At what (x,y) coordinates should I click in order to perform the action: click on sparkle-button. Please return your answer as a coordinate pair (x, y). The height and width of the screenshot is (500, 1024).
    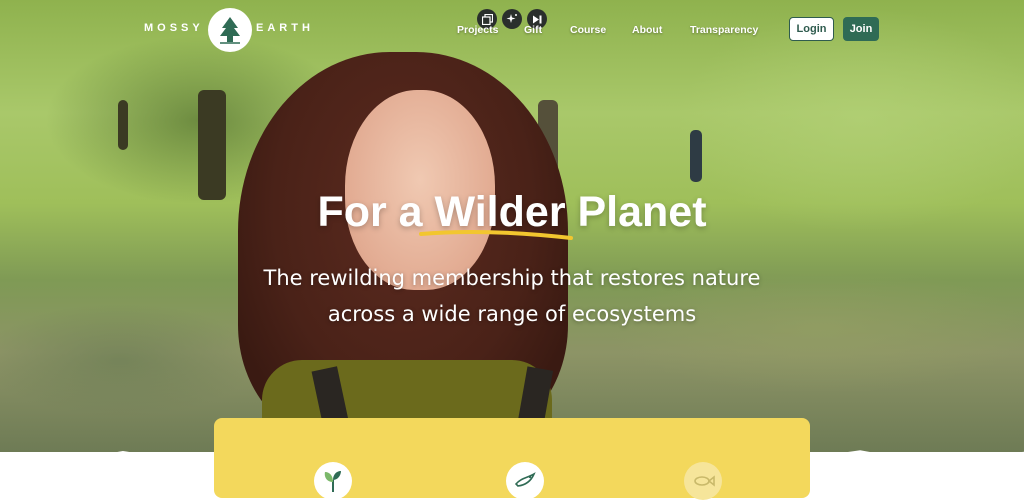
    Looking at the image, I should click on (512, 19).